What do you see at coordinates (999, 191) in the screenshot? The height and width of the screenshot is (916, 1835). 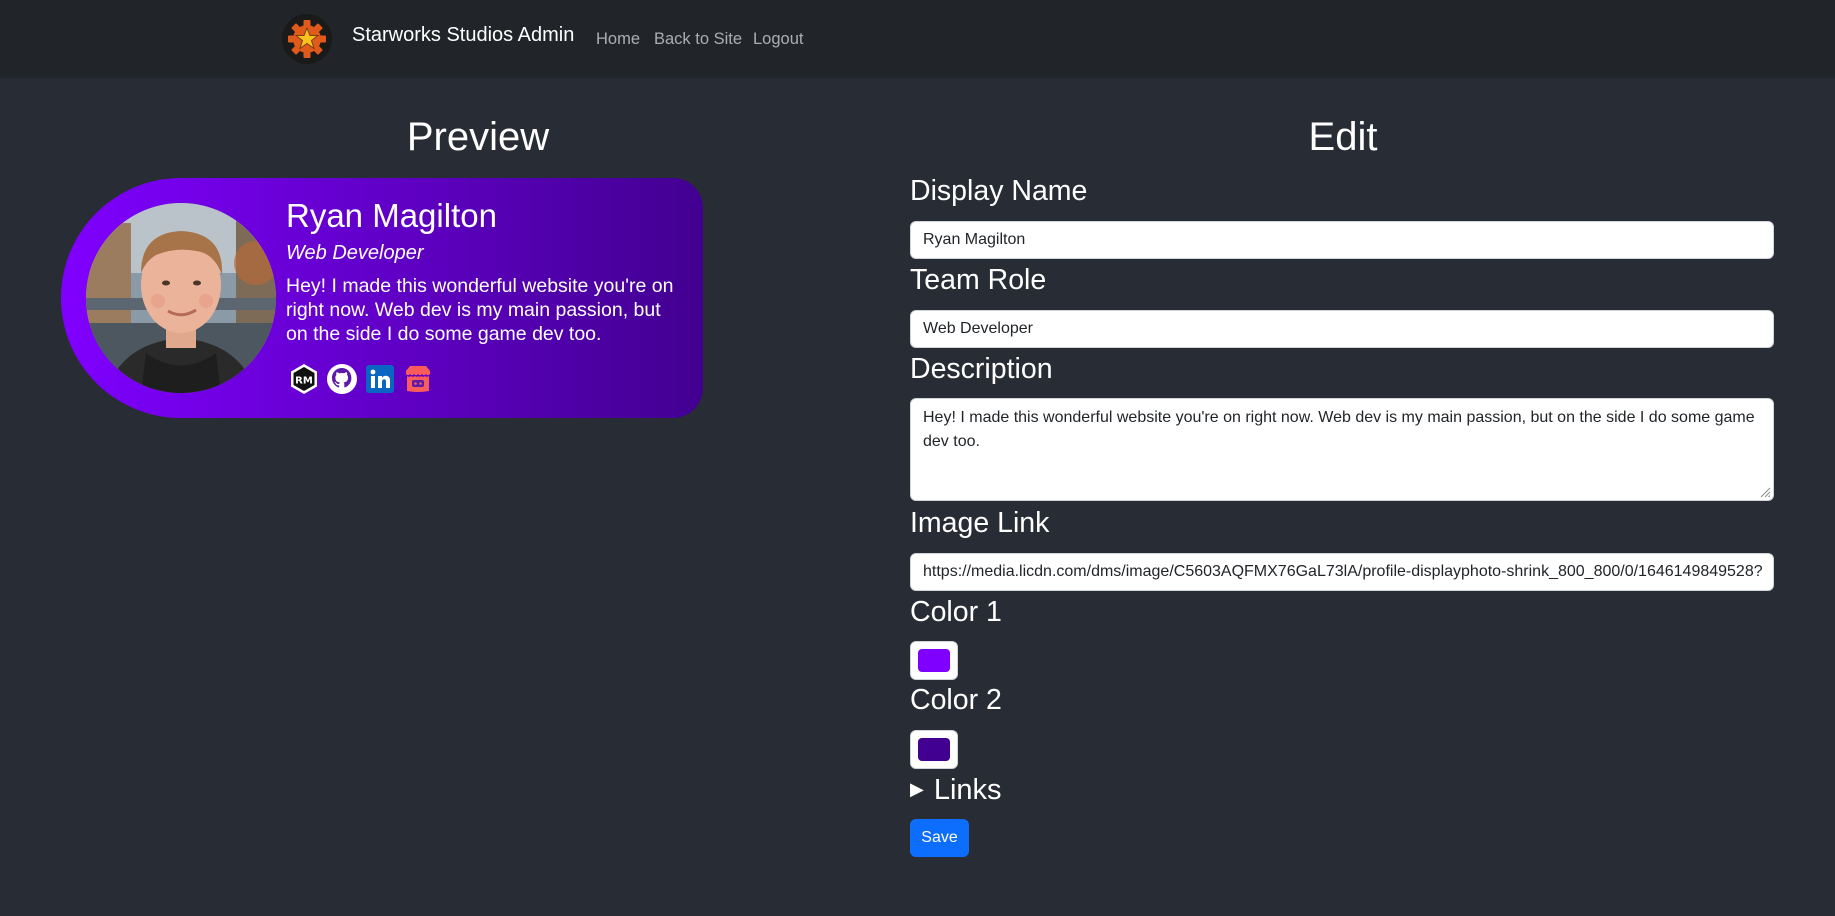 I see `display-name-label: Display Name` at bounding box center [999, 191].